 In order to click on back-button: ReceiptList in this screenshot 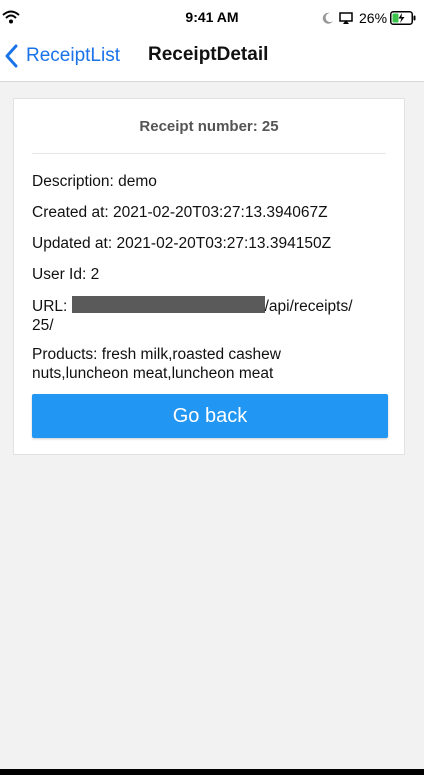, I will do `click(62, 56)`.